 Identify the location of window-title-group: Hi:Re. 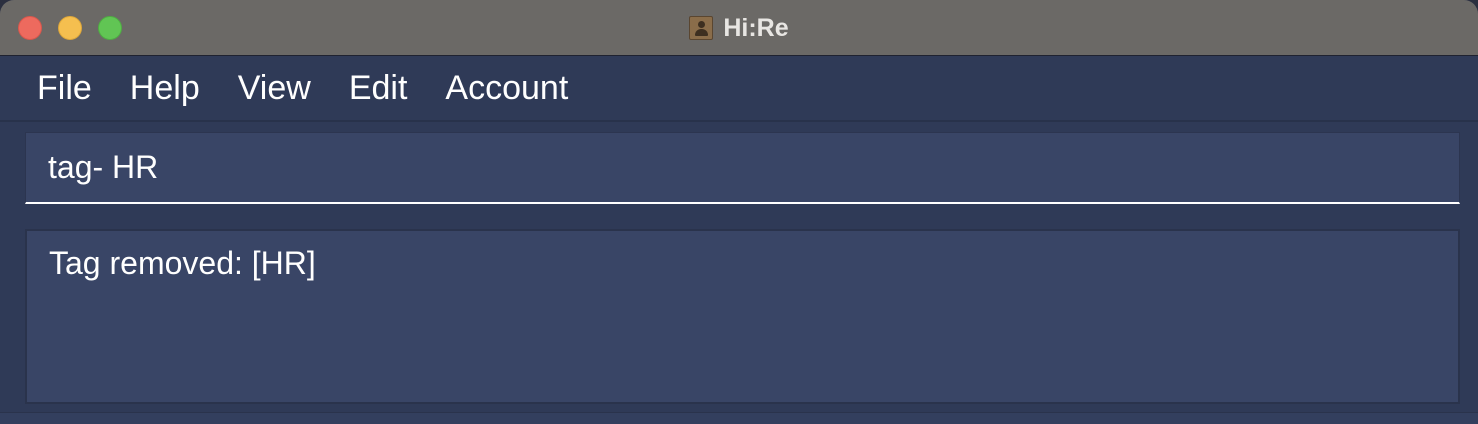
(739, 28).